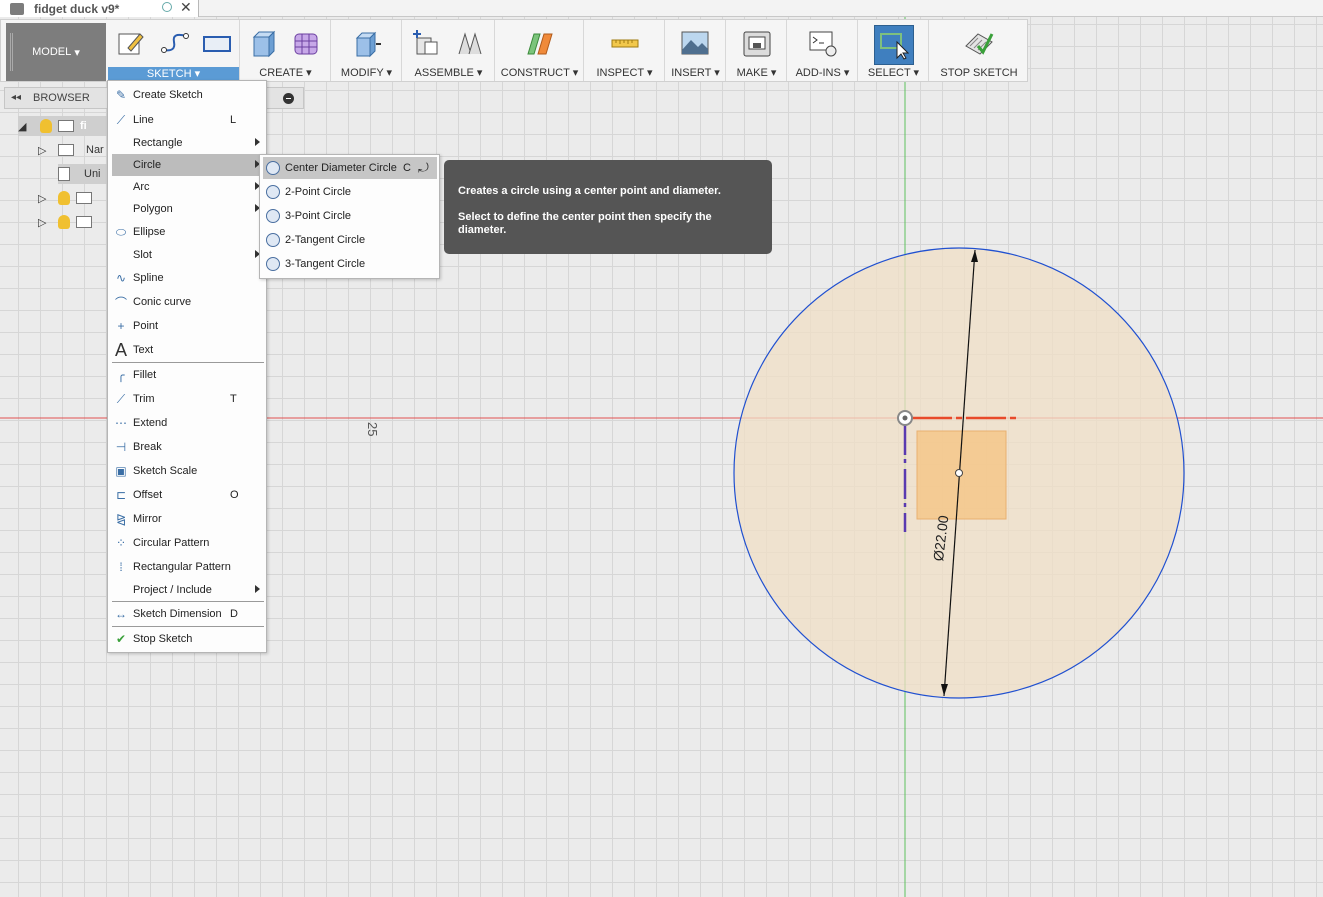 This screenshot has width=1323, height=897. I want to click on menu-item-fillet: ╭ Fillet, so click(188, 375).